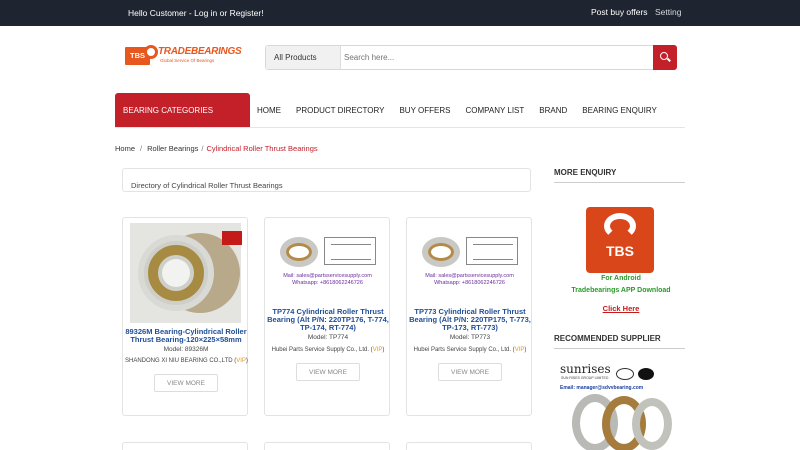  What do you see at coordinates (186, 349) in the screenshot?
I see `product-model: Model: 89326M` at bounding box center [186, 349].